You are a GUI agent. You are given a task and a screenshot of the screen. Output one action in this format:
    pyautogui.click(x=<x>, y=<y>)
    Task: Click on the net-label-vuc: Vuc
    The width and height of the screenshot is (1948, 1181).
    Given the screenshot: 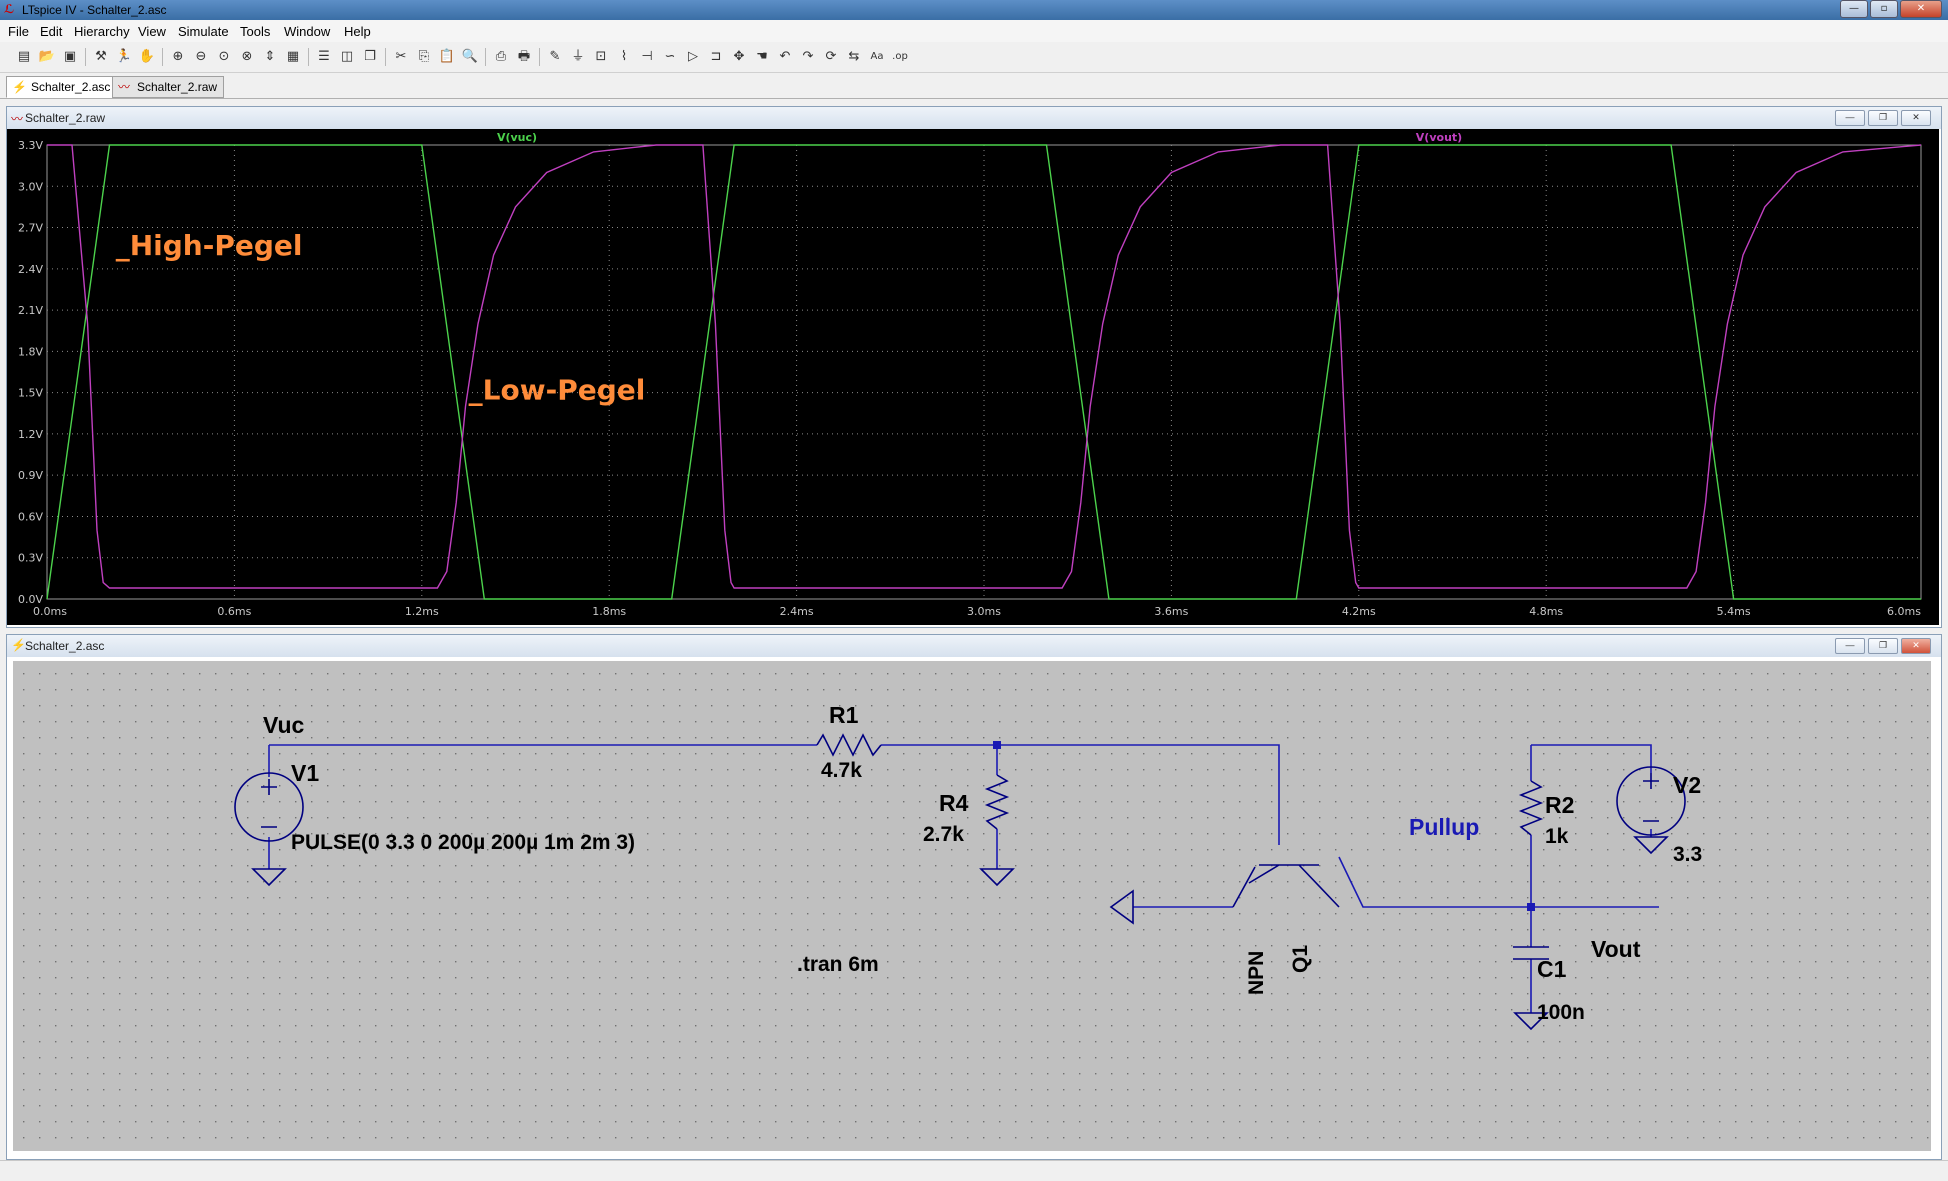 What is the action you would take?
    pyautogui.click(x=284, y=725)
    